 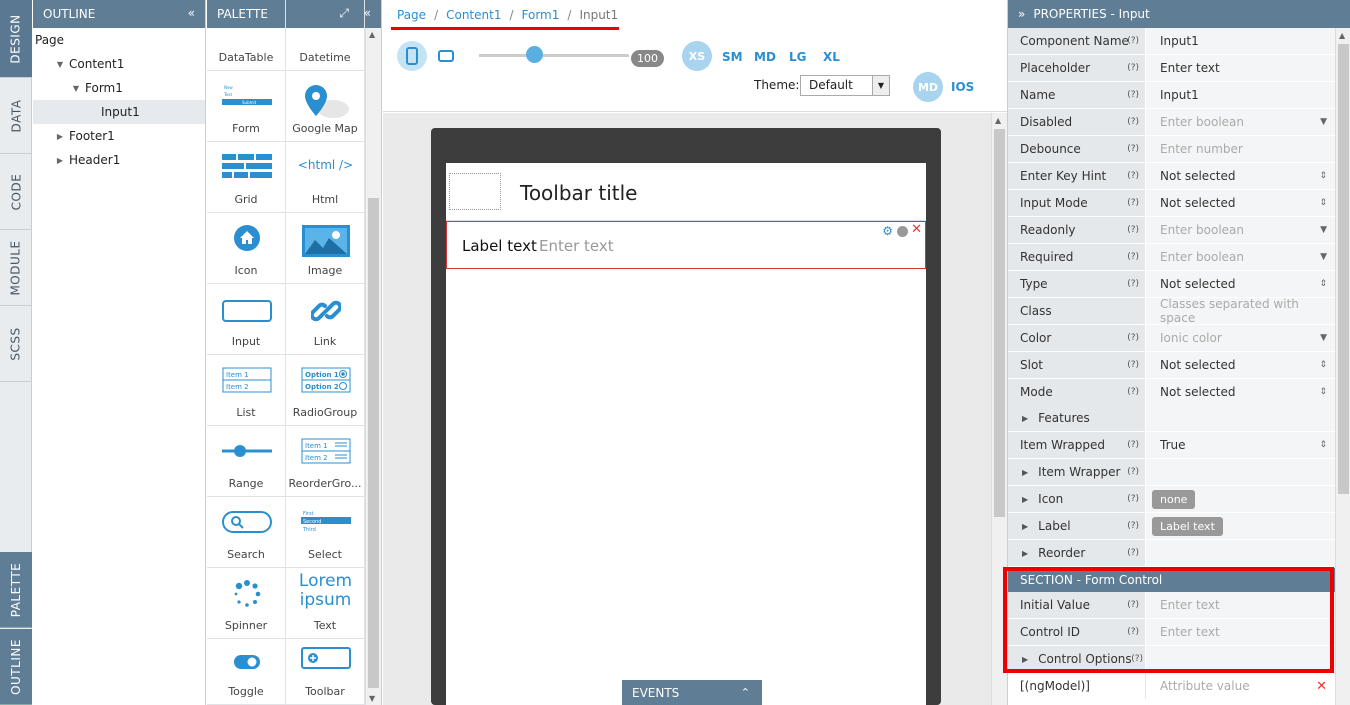 What do you see at coordinates (325, 319) in the screenshot?
I see `palette-item-link: Link` at bounding box center [325, 319].